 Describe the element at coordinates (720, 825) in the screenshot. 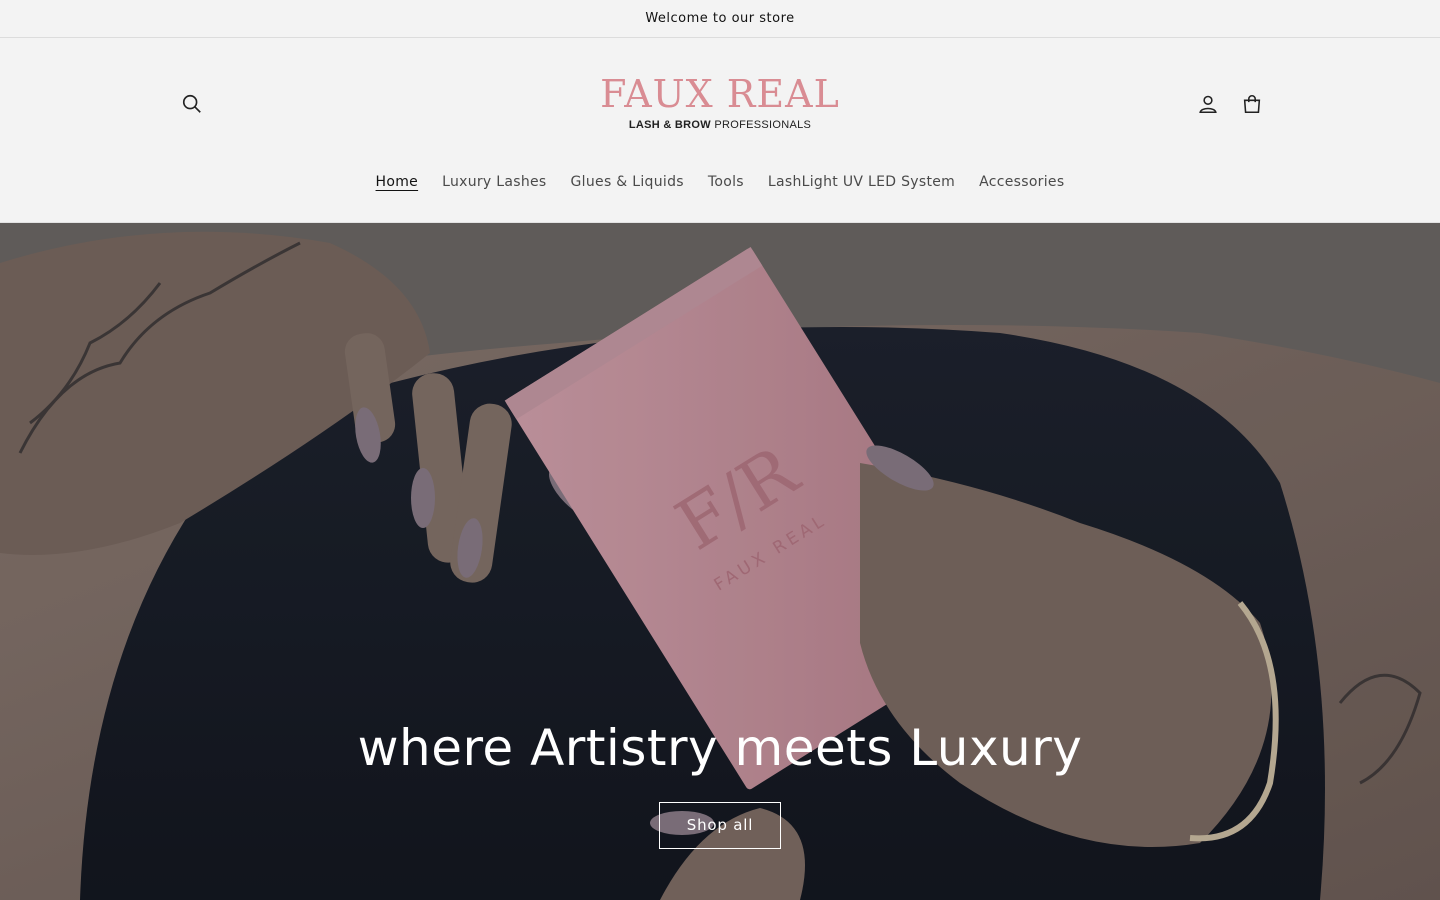

I see `shop-all-button: Shop all` at that location.